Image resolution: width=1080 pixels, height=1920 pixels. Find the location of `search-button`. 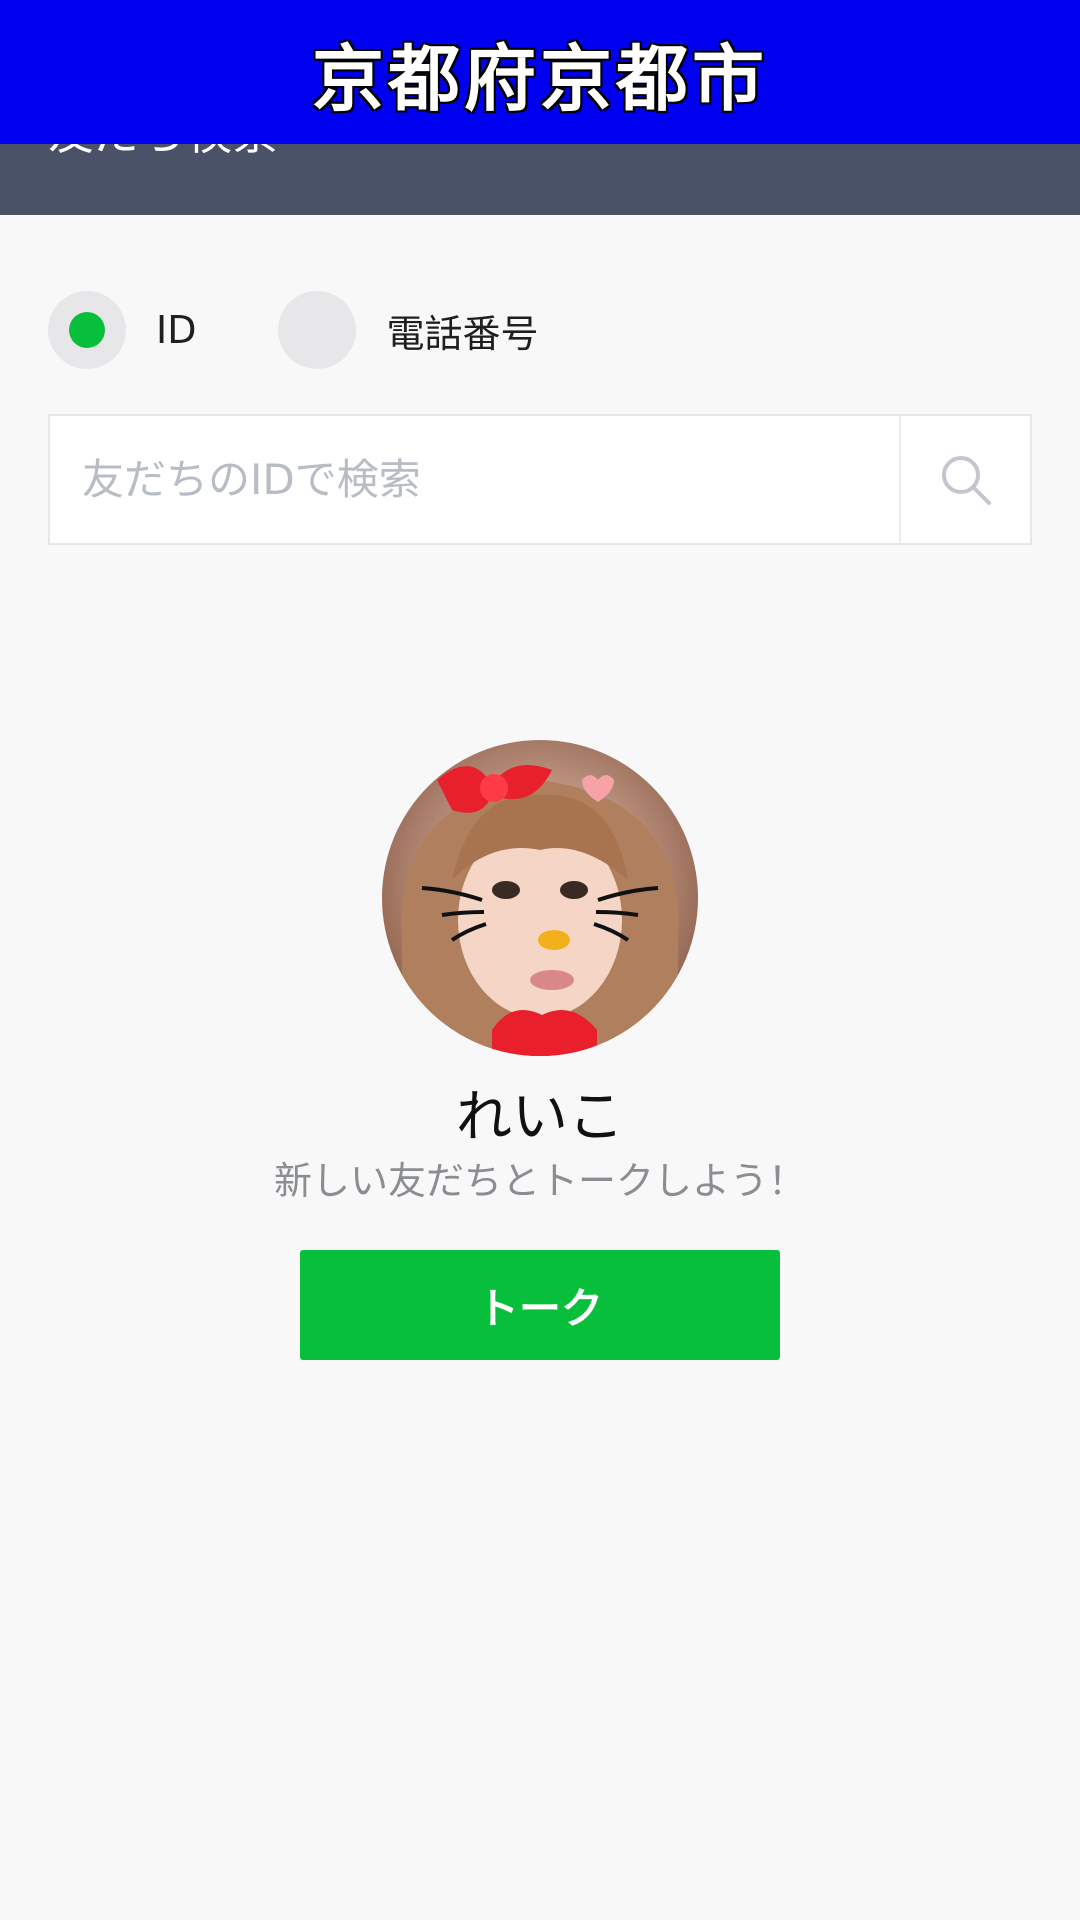

search-button is located at coordinates (964, 479).